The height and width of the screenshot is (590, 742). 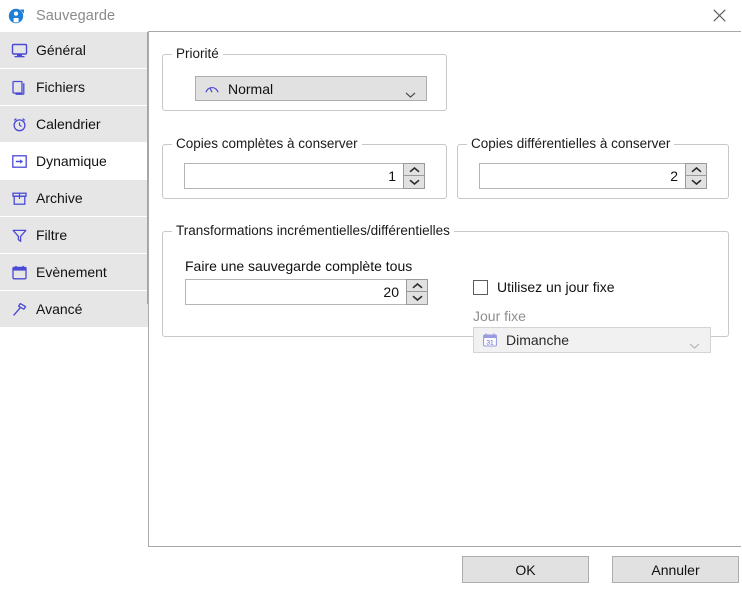 I want to click on sidebar-item-dynamique: Dynamique, so click(x=74, y=161).